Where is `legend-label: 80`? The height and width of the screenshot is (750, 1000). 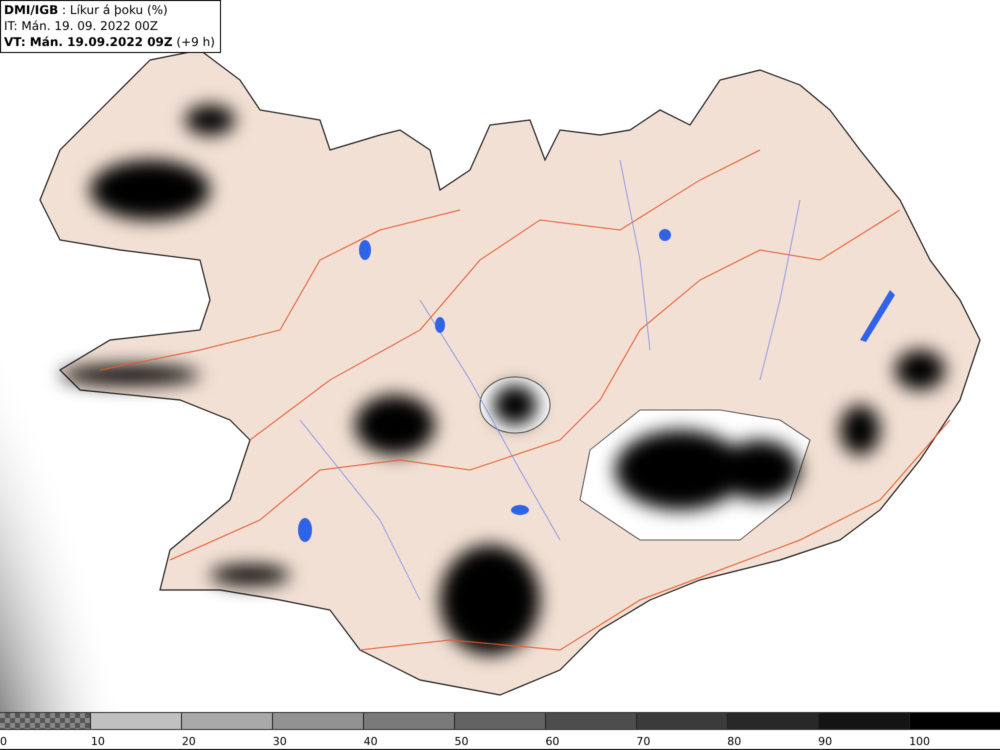
legend-label: 80 is located at coordinates (734, 741).